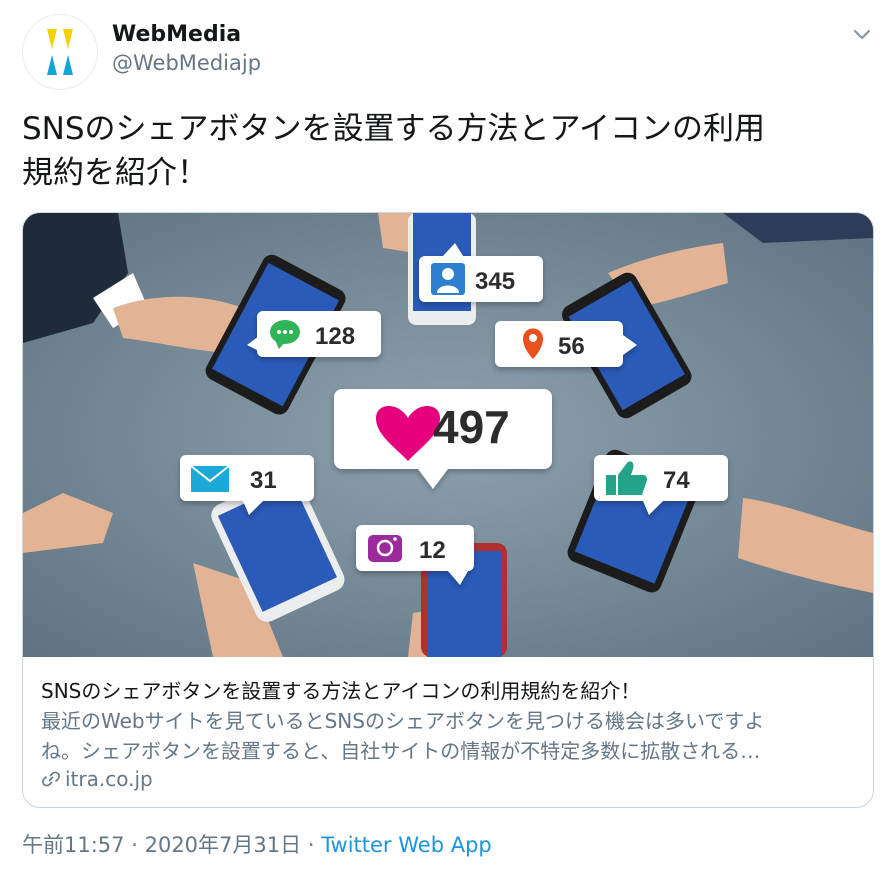 This screenshot has width=896, height=882. What do you see at coordinates (210, 478) in the screenshot?
I see `mail-icon` at bounding box center [210, 478].